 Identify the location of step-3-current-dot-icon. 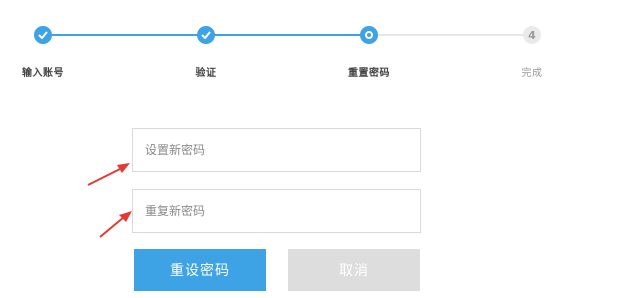
(369, 35).